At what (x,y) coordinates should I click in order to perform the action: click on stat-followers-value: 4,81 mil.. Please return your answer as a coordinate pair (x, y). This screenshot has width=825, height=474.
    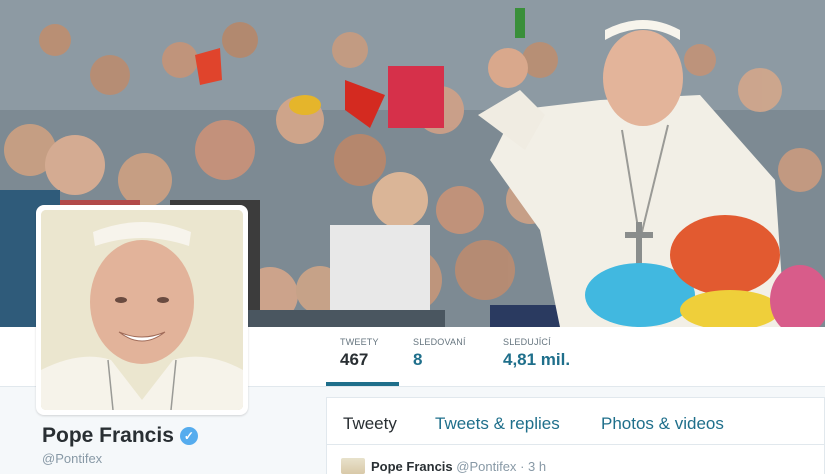
    Looking at the image, I should click on (537, 359).